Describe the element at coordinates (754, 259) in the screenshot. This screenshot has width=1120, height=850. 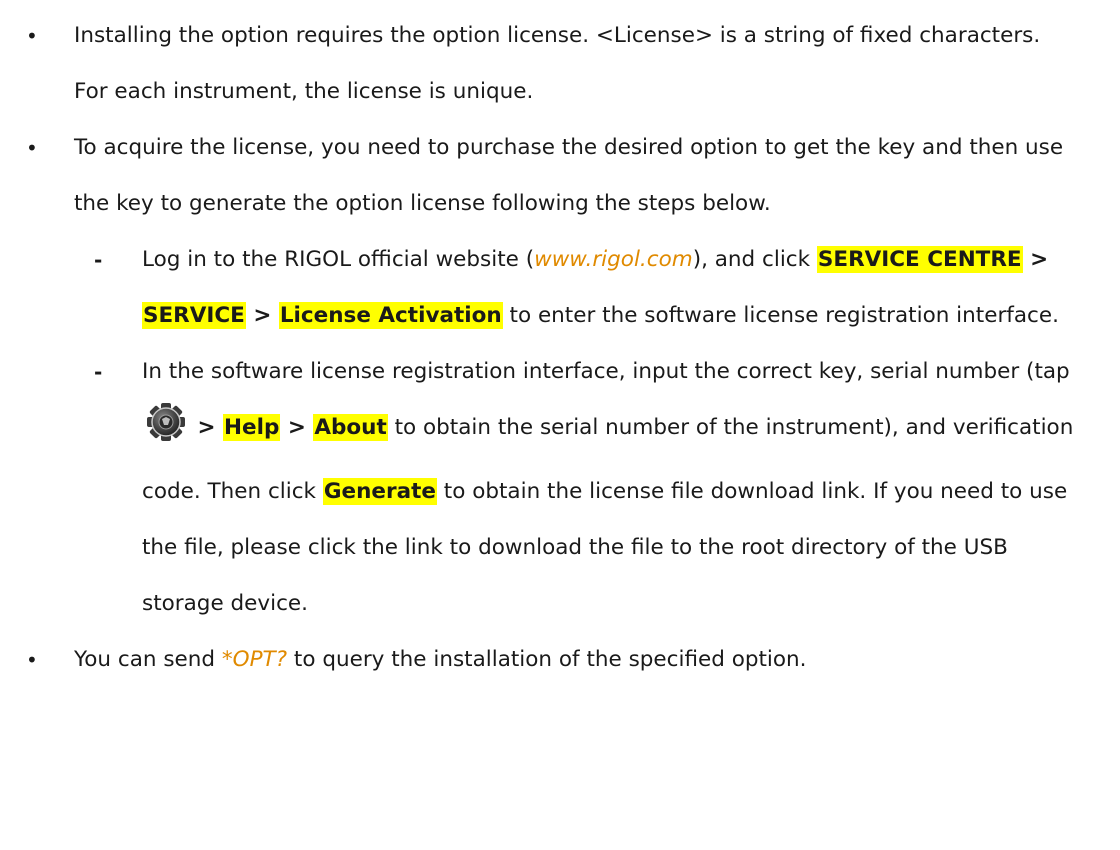
I see `step-login-mid: ), and click` at that location.